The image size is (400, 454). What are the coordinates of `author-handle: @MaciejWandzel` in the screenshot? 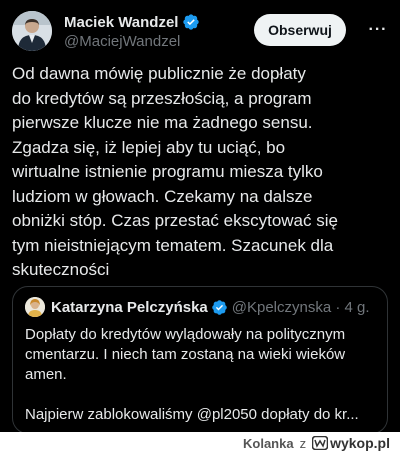 It's located at (122, 41).